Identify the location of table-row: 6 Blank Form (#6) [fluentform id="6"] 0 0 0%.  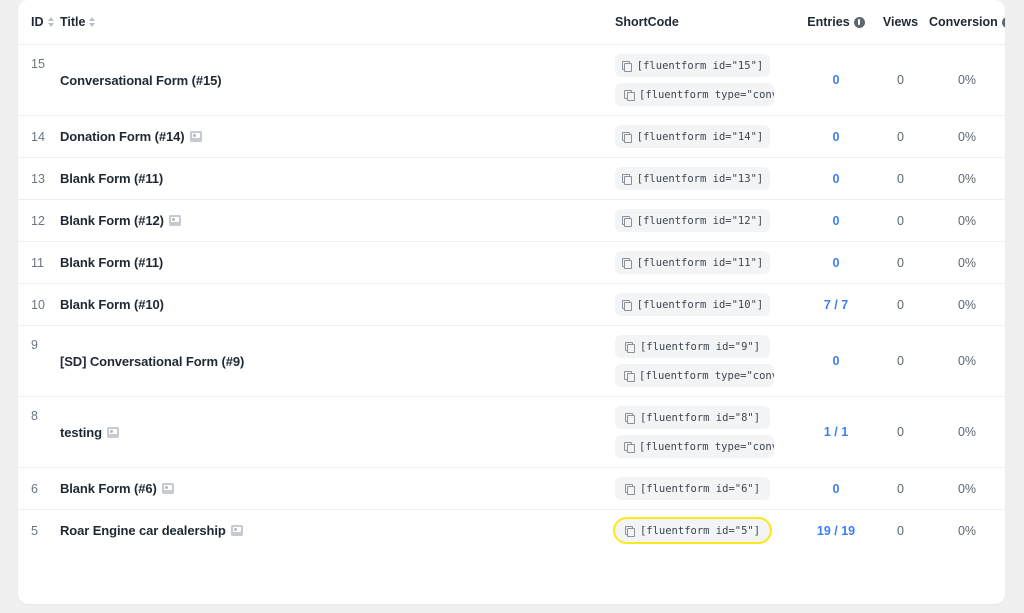
(511, 489).